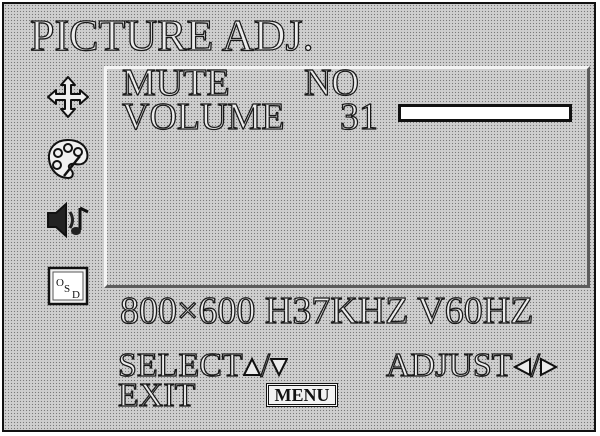  What do you see at coordinates (549, 367) in the screenshot?
I see `right-arrow-icon` at bounding box center [549, 367].